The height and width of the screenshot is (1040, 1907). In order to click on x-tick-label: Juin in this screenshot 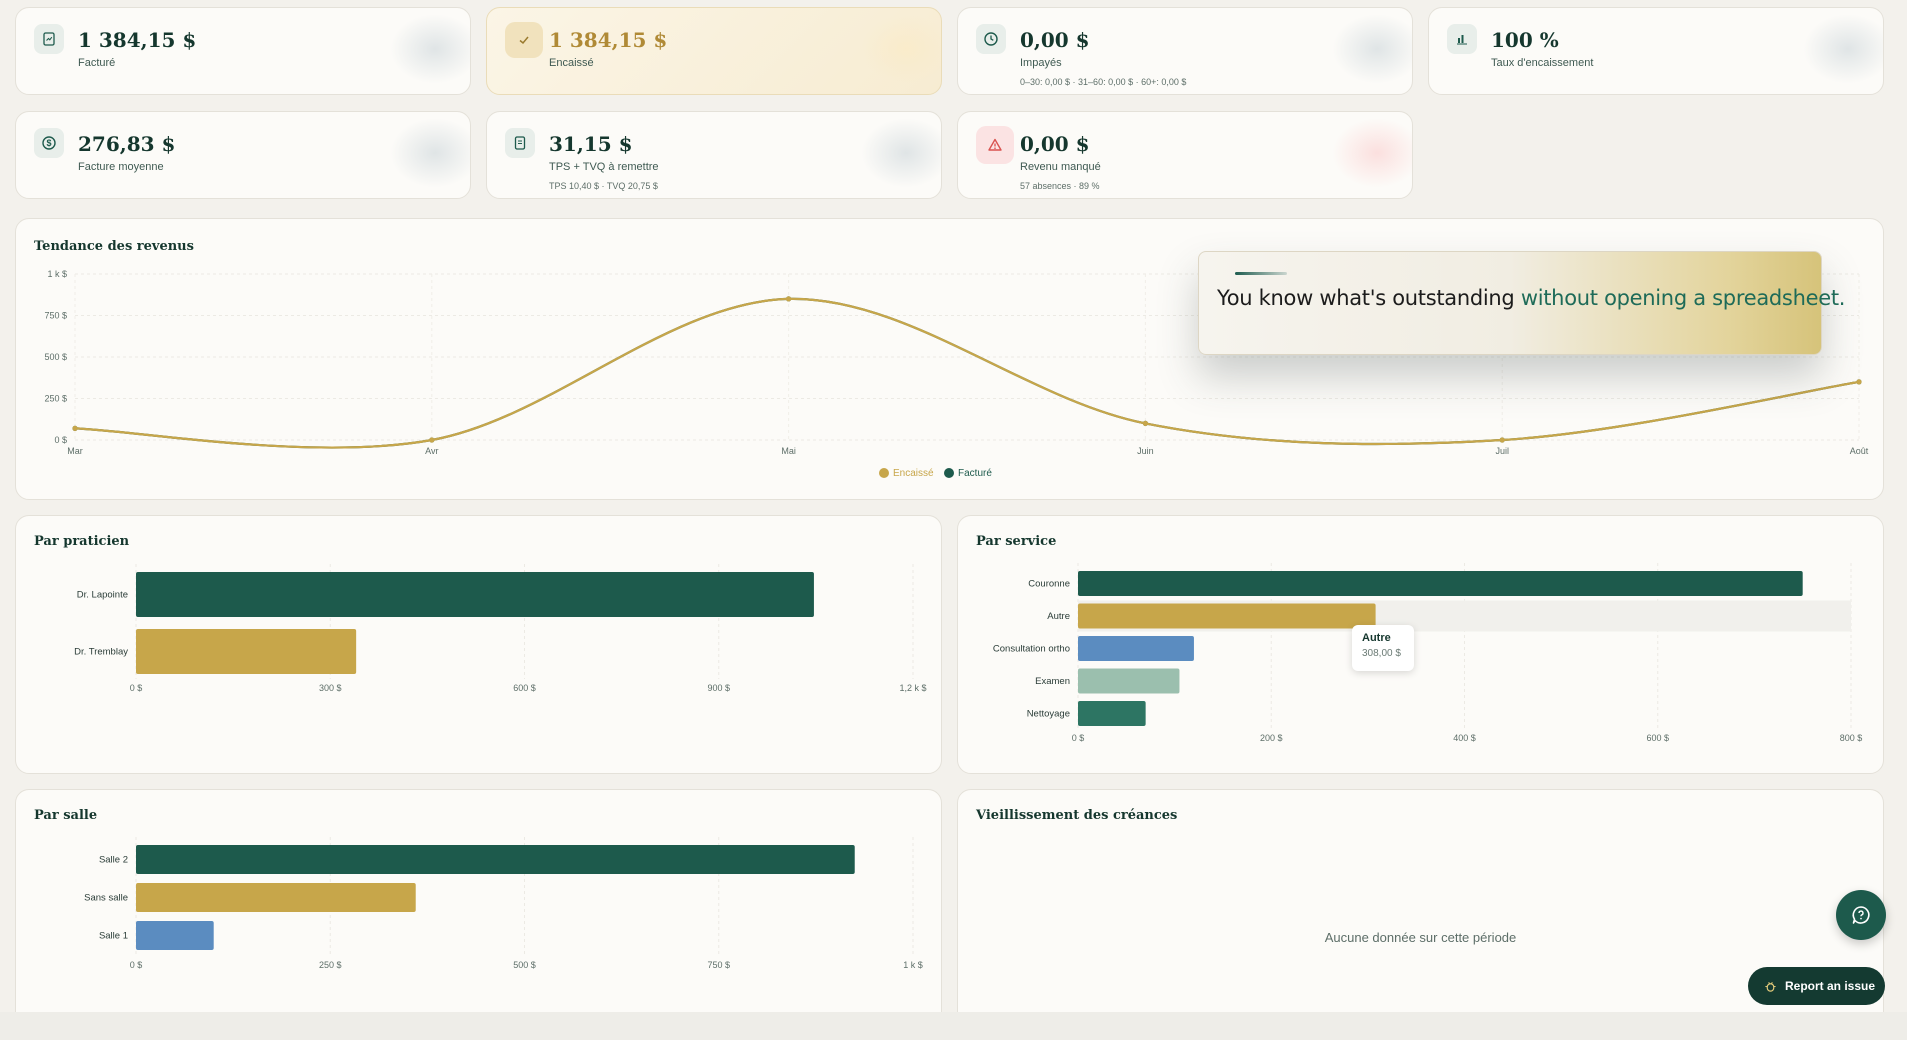, I will do `click(1145, 451)`.